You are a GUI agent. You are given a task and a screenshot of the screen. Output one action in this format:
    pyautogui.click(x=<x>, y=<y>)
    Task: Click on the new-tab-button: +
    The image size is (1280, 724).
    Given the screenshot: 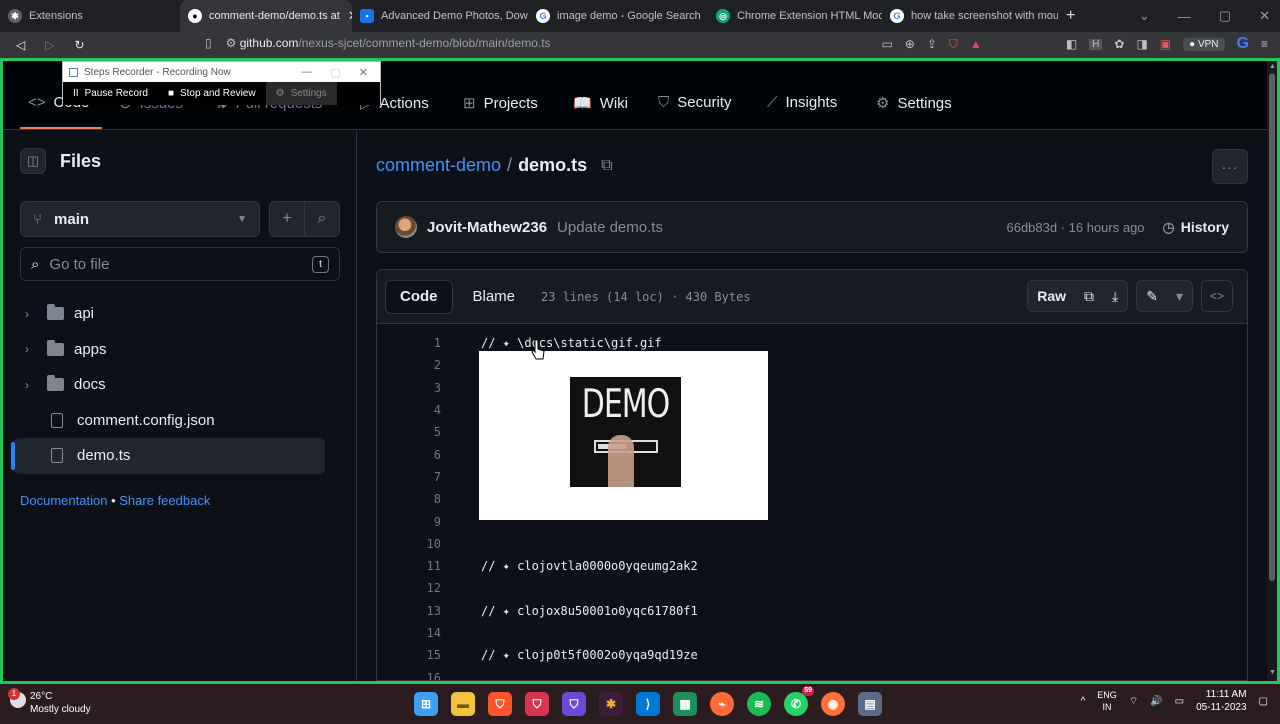 What is the action you would take?
    pyautogui.click(x=1070, y=16)
    